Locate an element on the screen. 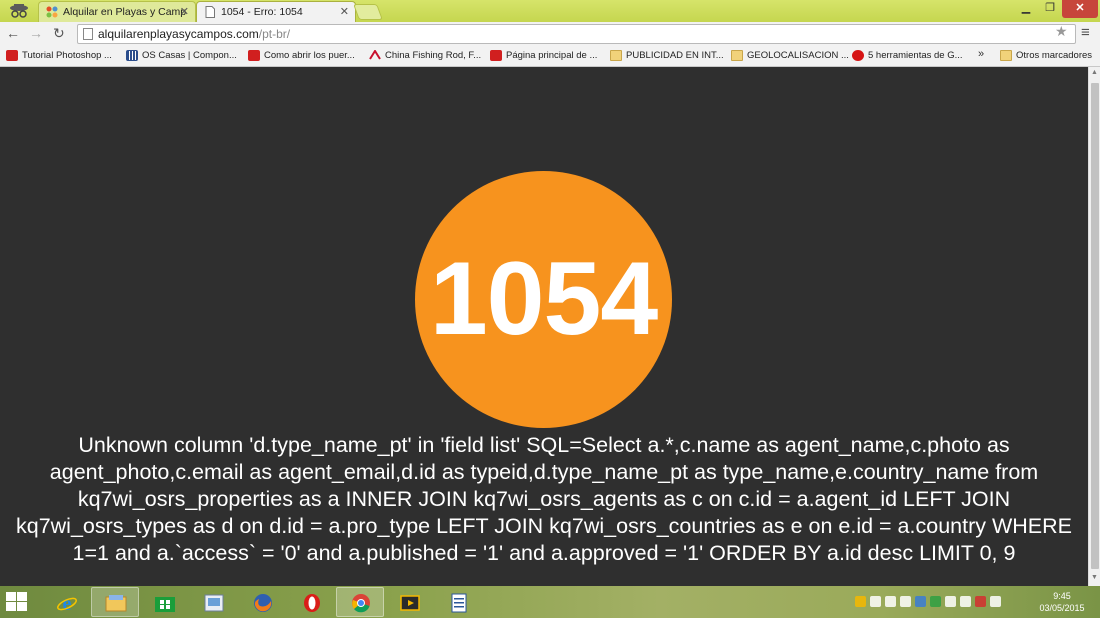 The width and height of the screenshot is (1100, 618). taskbar-internet-explorer: e is located at coordinates (66, 602).